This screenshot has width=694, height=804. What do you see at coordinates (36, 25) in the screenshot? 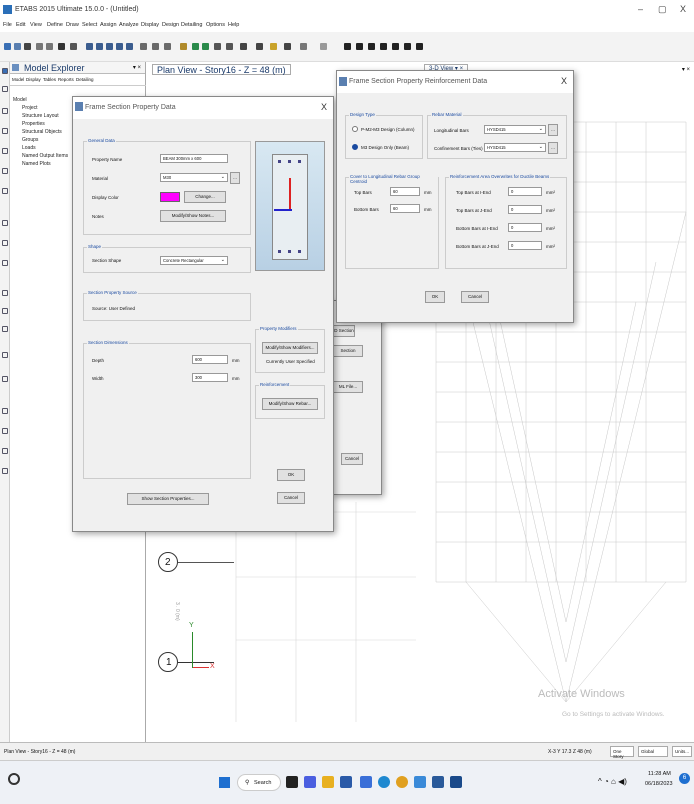
I see `menu-view: View` at bounding box center [36, 25].